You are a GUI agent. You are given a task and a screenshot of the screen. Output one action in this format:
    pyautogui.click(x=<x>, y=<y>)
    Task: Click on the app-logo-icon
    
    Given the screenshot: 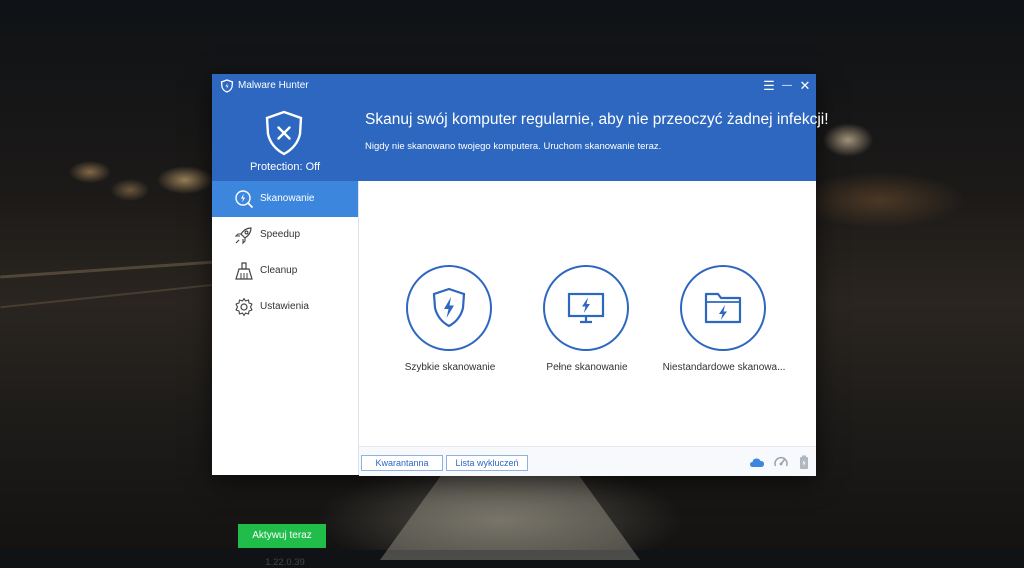 What is the action you would take?
    pyautogui.click(x=227, y=86)
    